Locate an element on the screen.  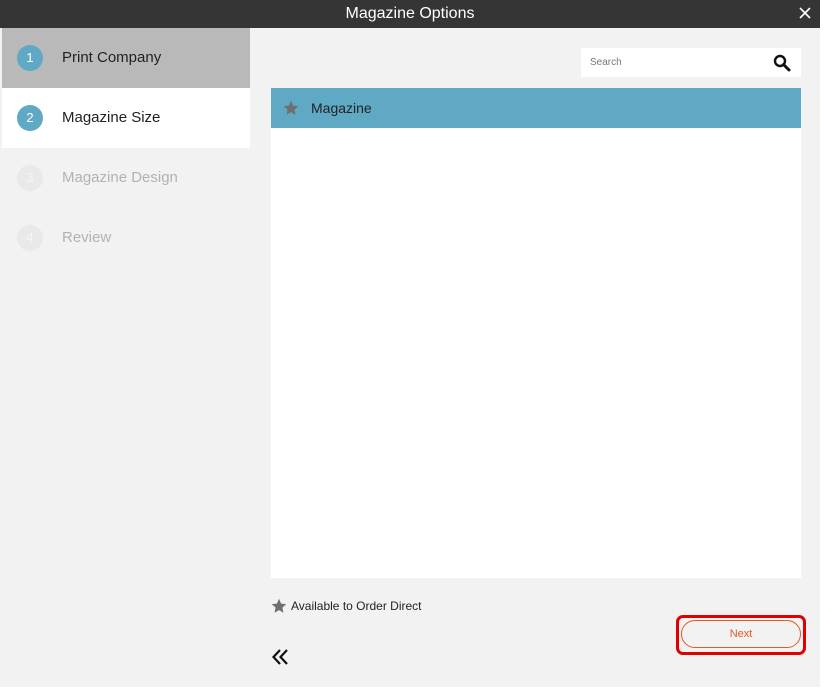
search-box is located at coordinates (691, 62).